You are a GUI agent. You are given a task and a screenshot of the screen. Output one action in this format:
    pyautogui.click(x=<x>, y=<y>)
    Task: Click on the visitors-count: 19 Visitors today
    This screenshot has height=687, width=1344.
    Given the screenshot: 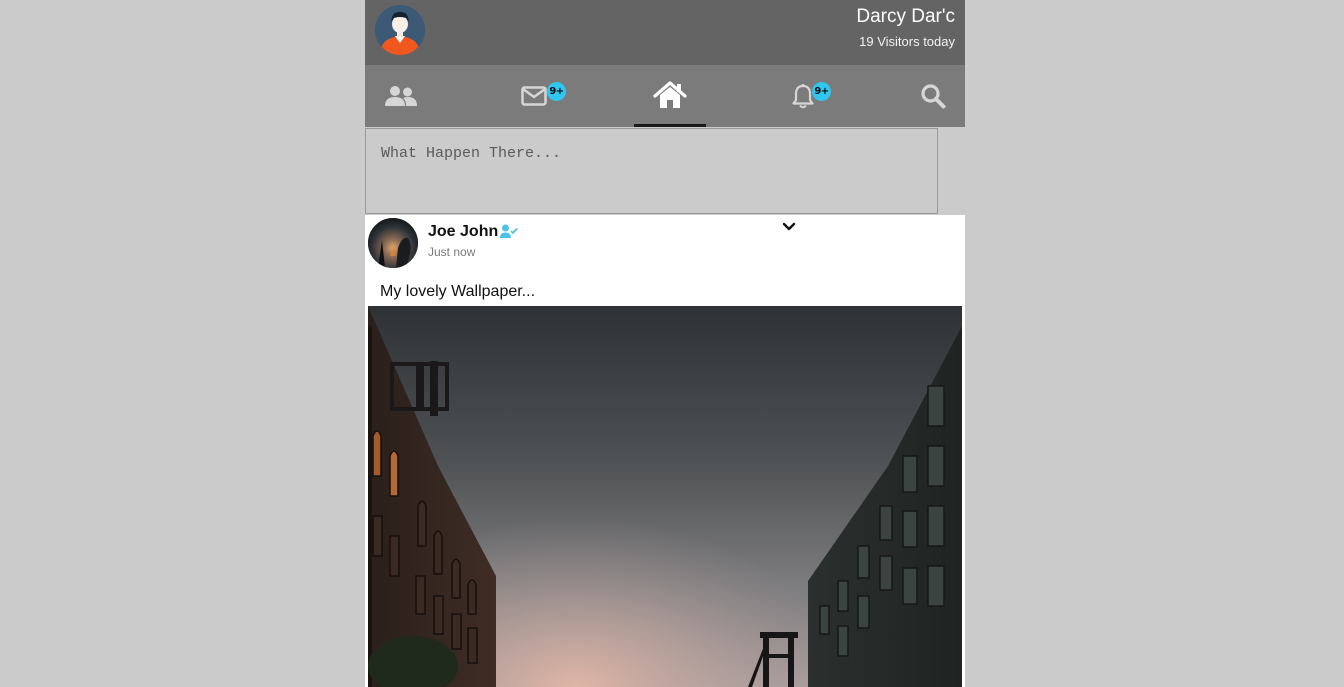 What is the action you would take?
    pyautogui.click(x=907, y=41)
    